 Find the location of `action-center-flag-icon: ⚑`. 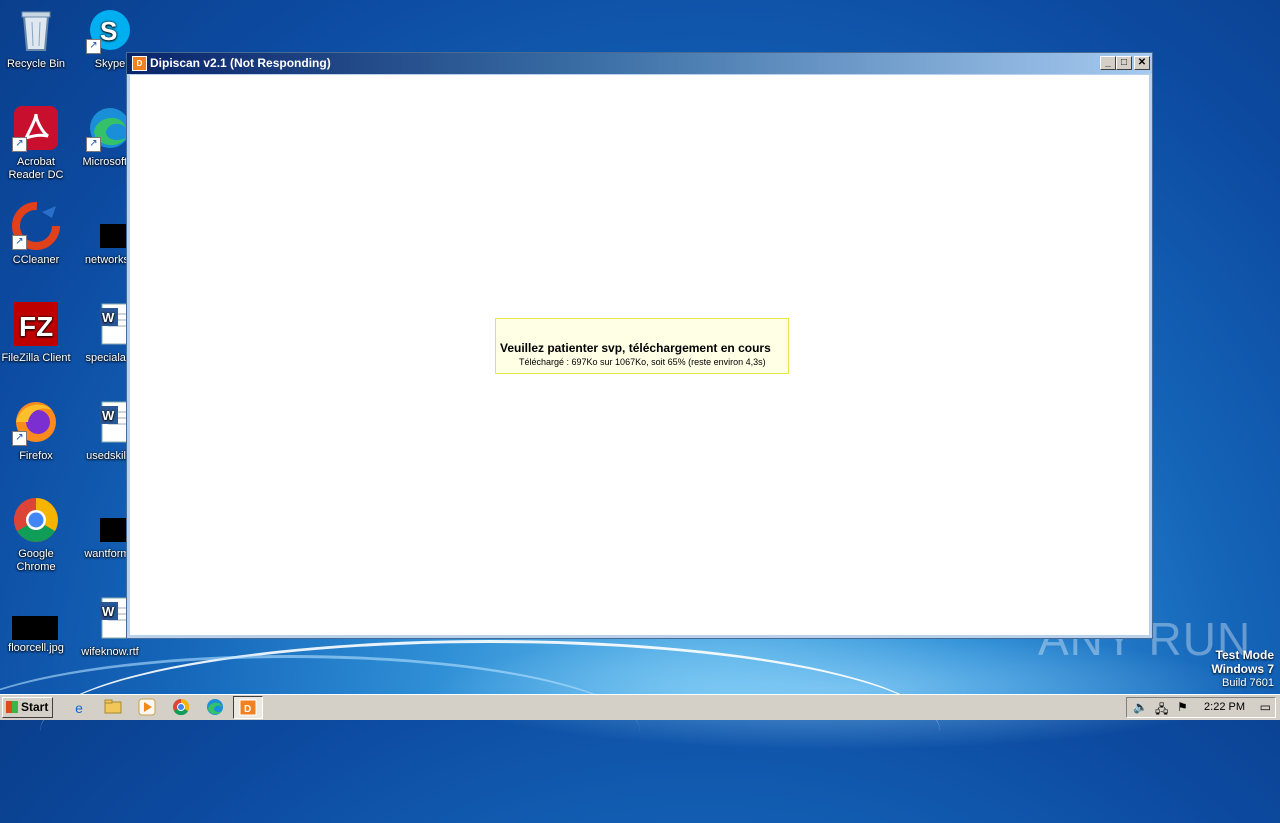

action-center-flag-icon: ⚑ is located at coordinates (1182, 707).